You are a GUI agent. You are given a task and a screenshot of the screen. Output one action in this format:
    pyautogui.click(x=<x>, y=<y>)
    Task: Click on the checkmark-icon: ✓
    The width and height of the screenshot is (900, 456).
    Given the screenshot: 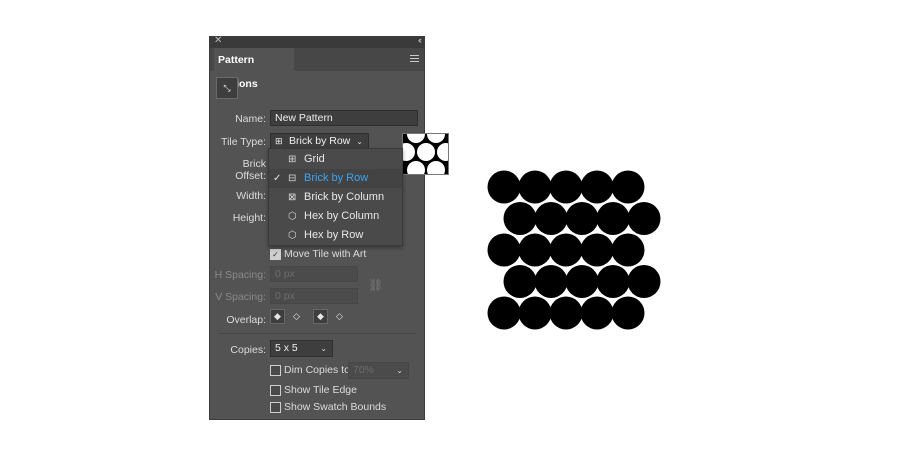 What is the action you would take?
    pyautogui.click(x=277, y=178)
    